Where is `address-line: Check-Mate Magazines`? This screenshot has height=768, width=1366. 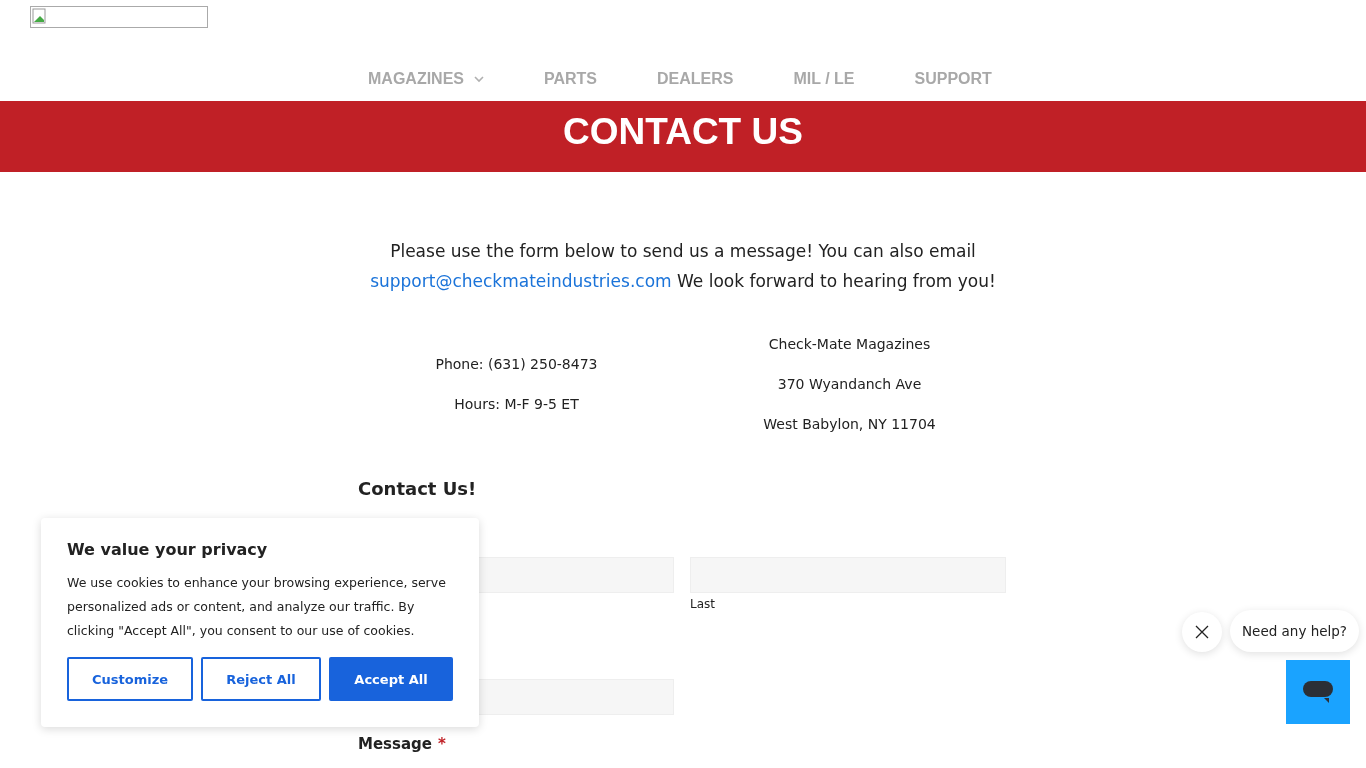 address-line: Check-Mate Magazines is located at coordinates (849, 344).